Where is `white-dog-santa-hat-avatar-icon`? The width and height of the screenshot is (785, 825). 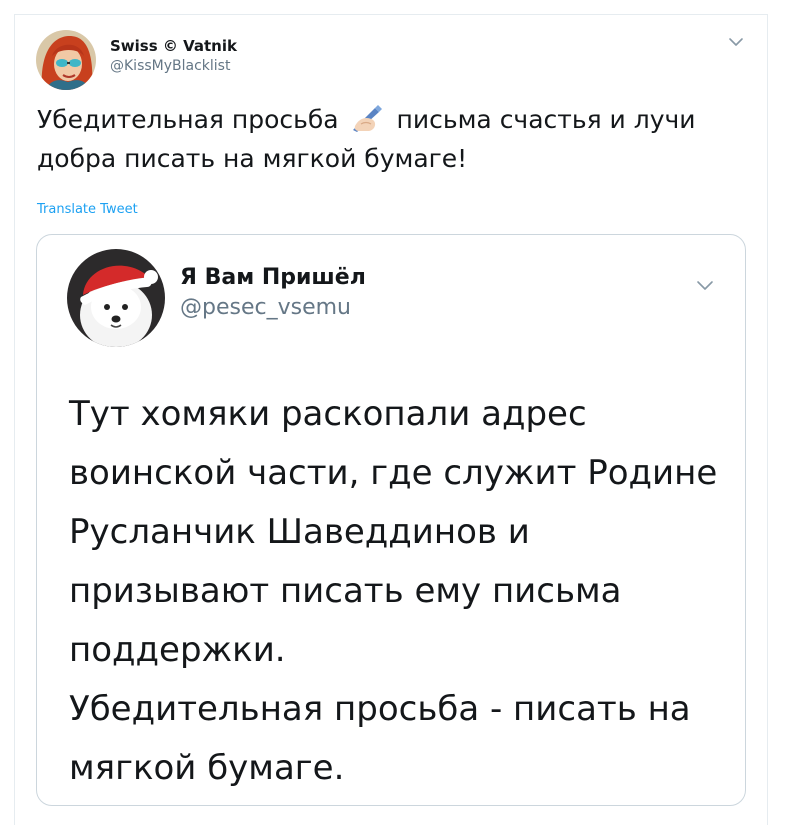 white-dog-santa-hat-avatar-icon is located at coordinates (116, 298).